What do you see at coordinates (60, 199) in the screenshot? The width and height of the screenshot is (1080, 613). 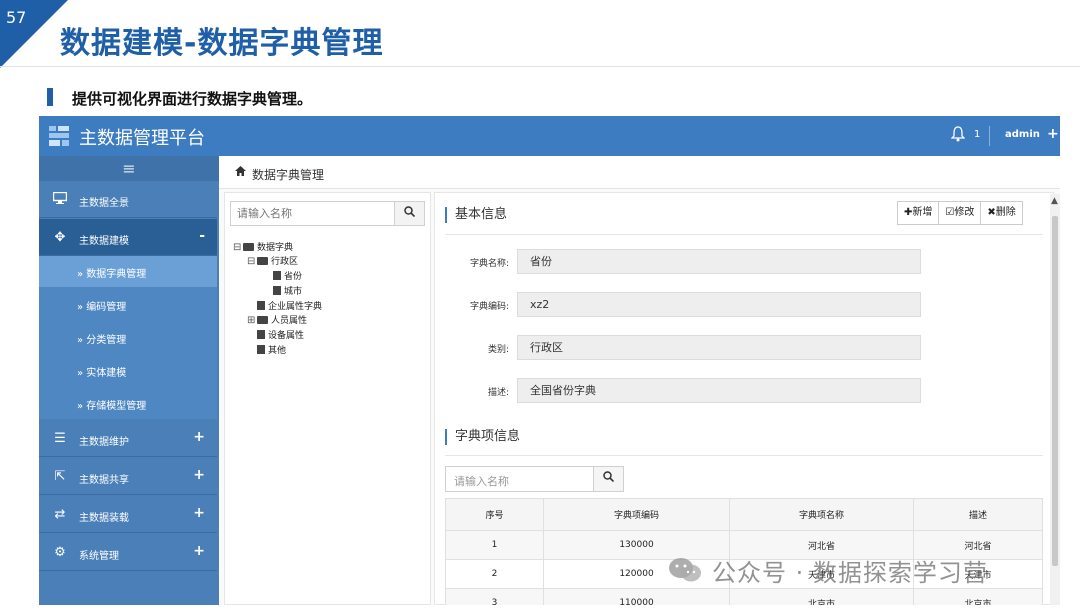 I see `monitor-icon` at bounding box center [60, 199].